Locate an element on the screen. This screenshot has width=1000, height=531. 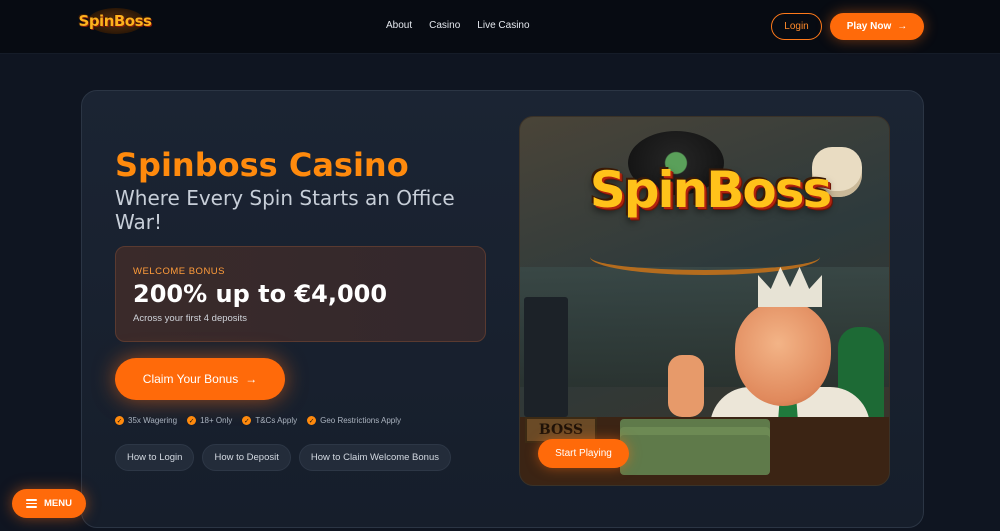
term-item: ✓ 18+ Only is located at coordinates (209, 420).